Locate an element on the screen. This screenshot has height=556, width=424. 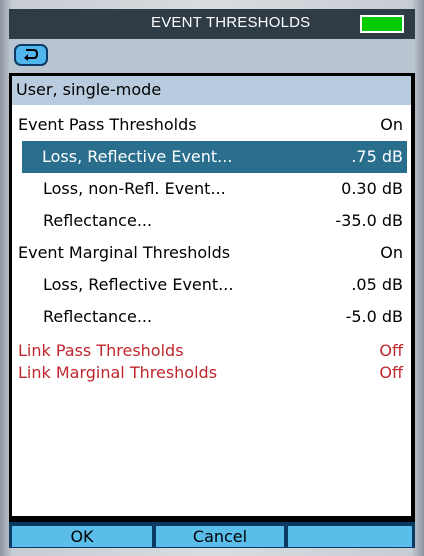
row-pass-loss-non-reflective-event: Loss, non-Refl. Event... 0.30 dB is located at coordinates (211, 189).